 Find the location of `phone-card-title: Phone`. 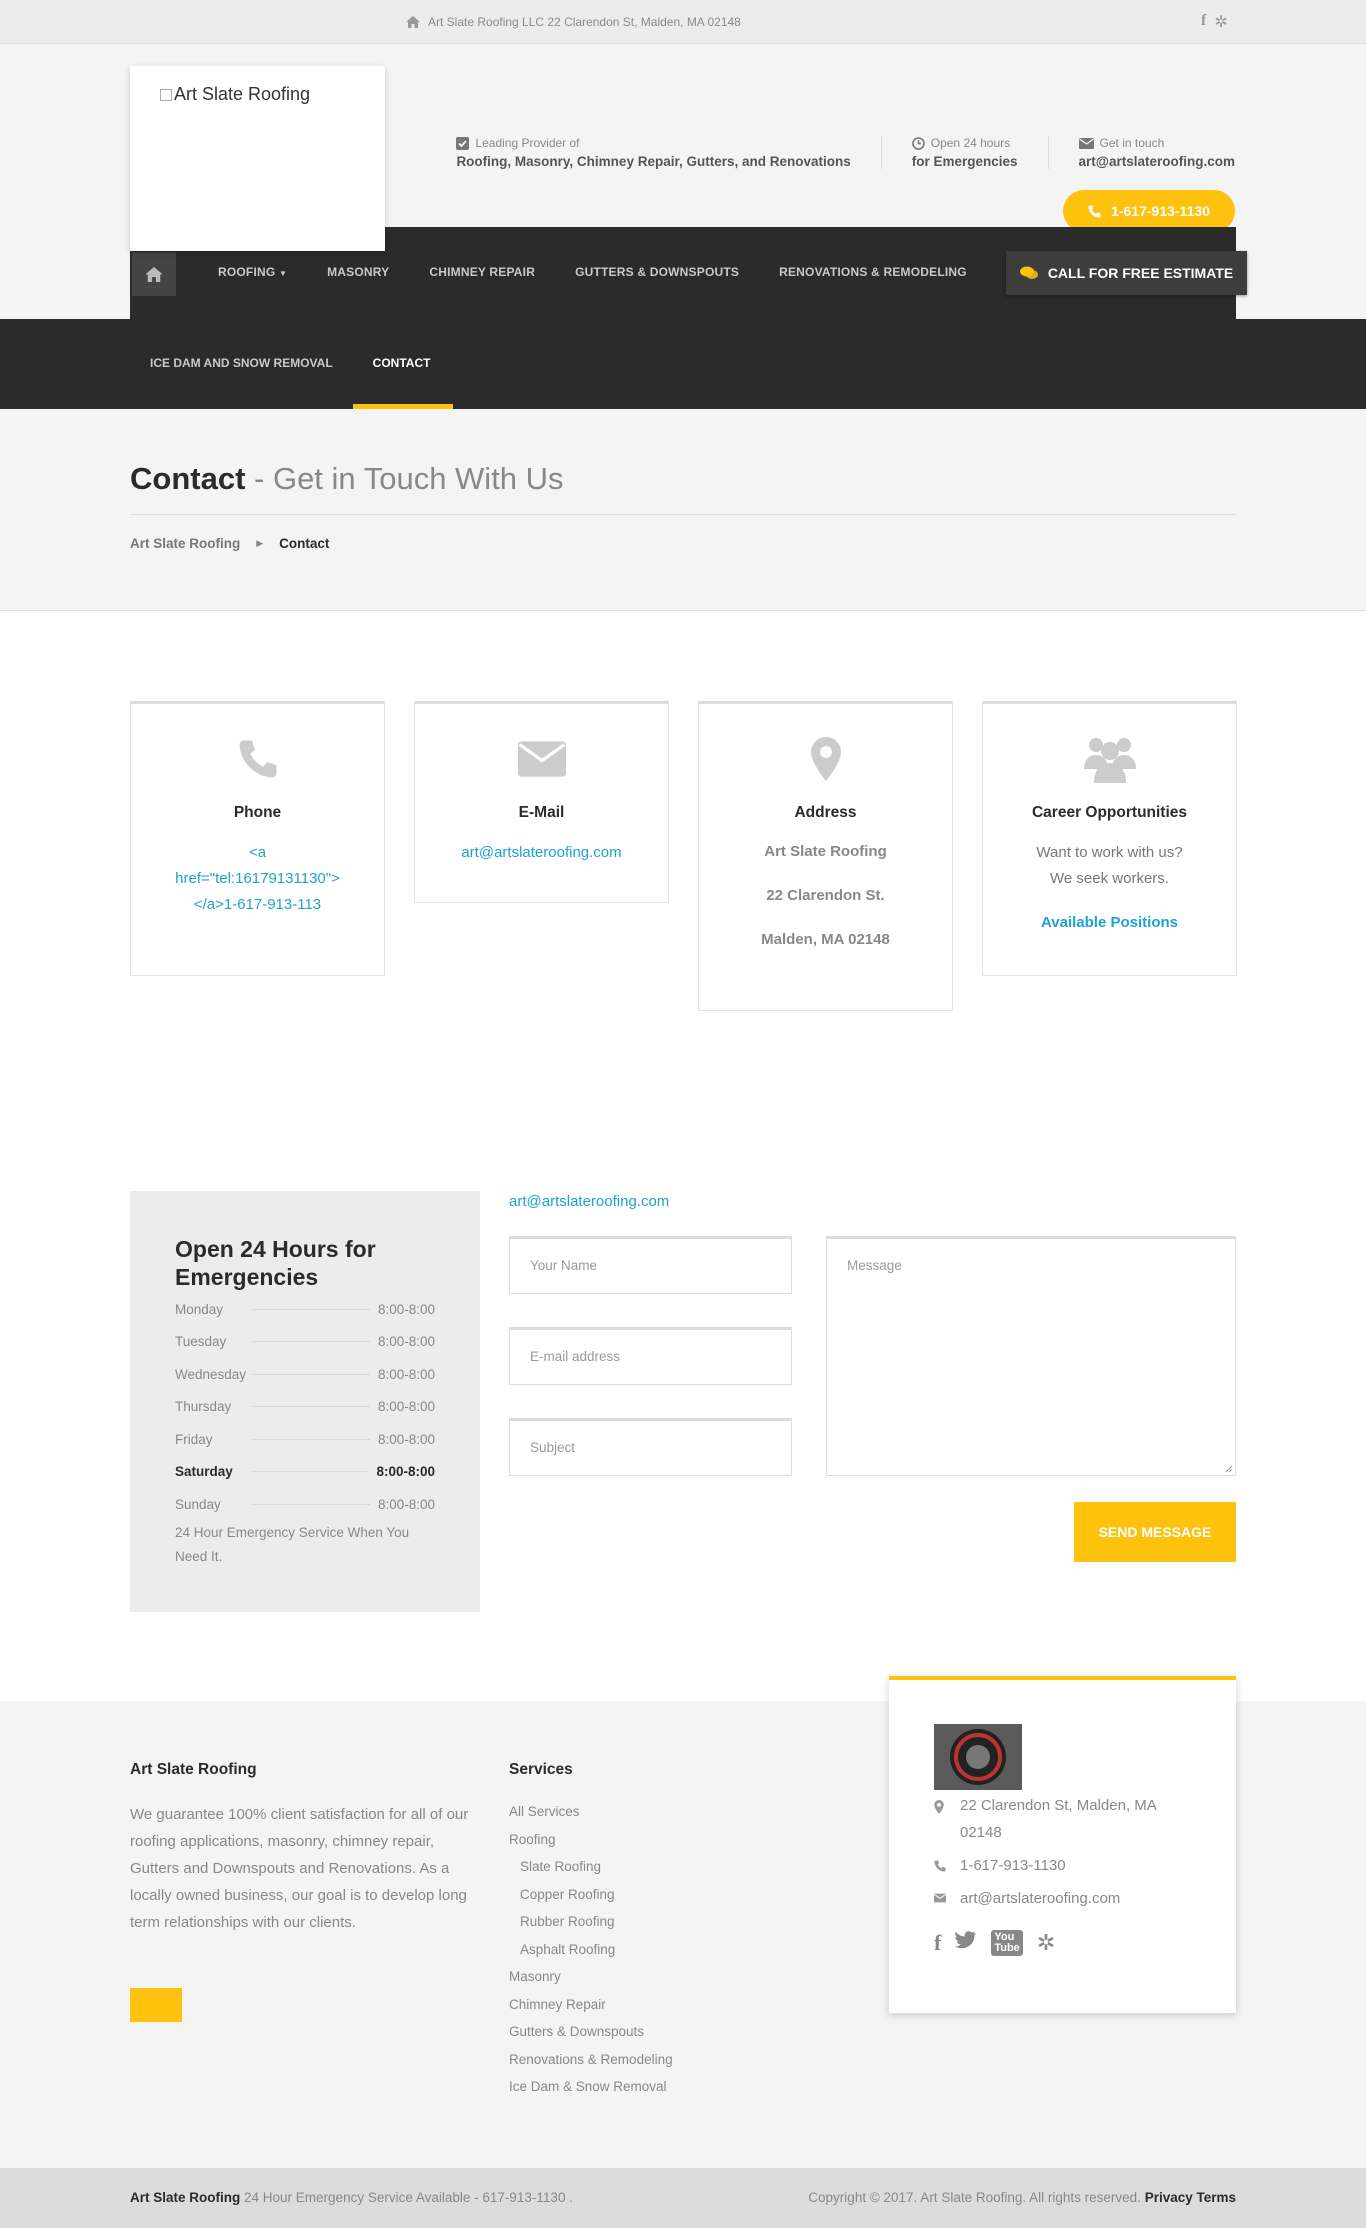

phone-card-title: Phone is located at coordinates (257, 812).